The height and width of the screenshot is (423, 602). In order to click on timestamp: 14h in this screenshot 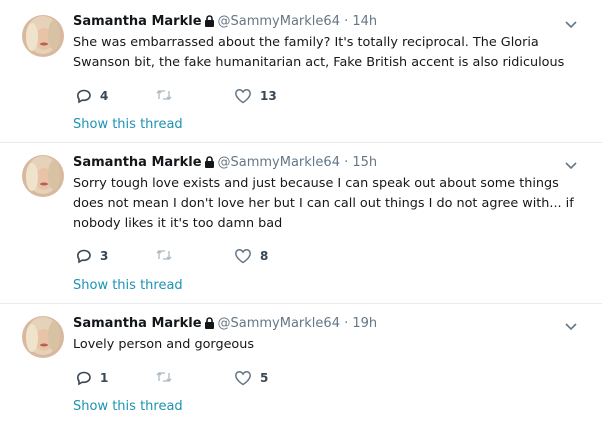, I will do `click(364, 21)`.